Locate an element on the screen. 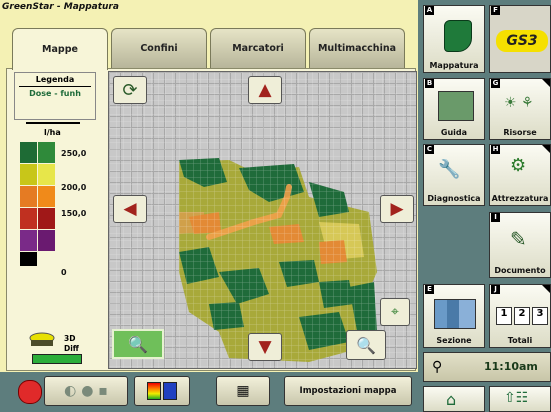 The width and height of the screenshot is (551, 412). layer-swap-icon is located at coordinates (162, 391).